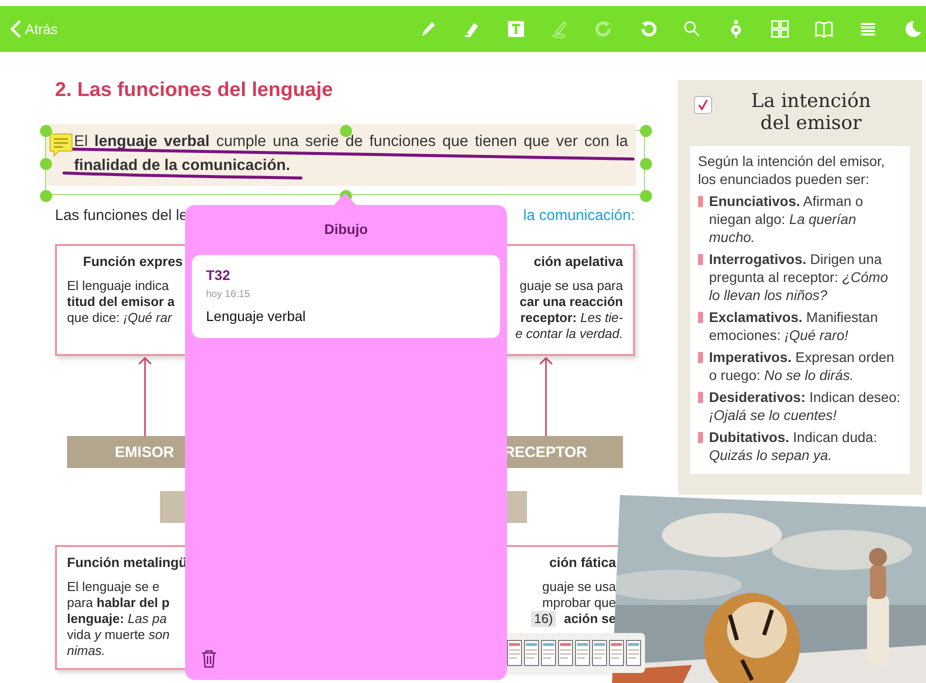  I want to click on concept-link: la comunicación:, so click(579, 216).